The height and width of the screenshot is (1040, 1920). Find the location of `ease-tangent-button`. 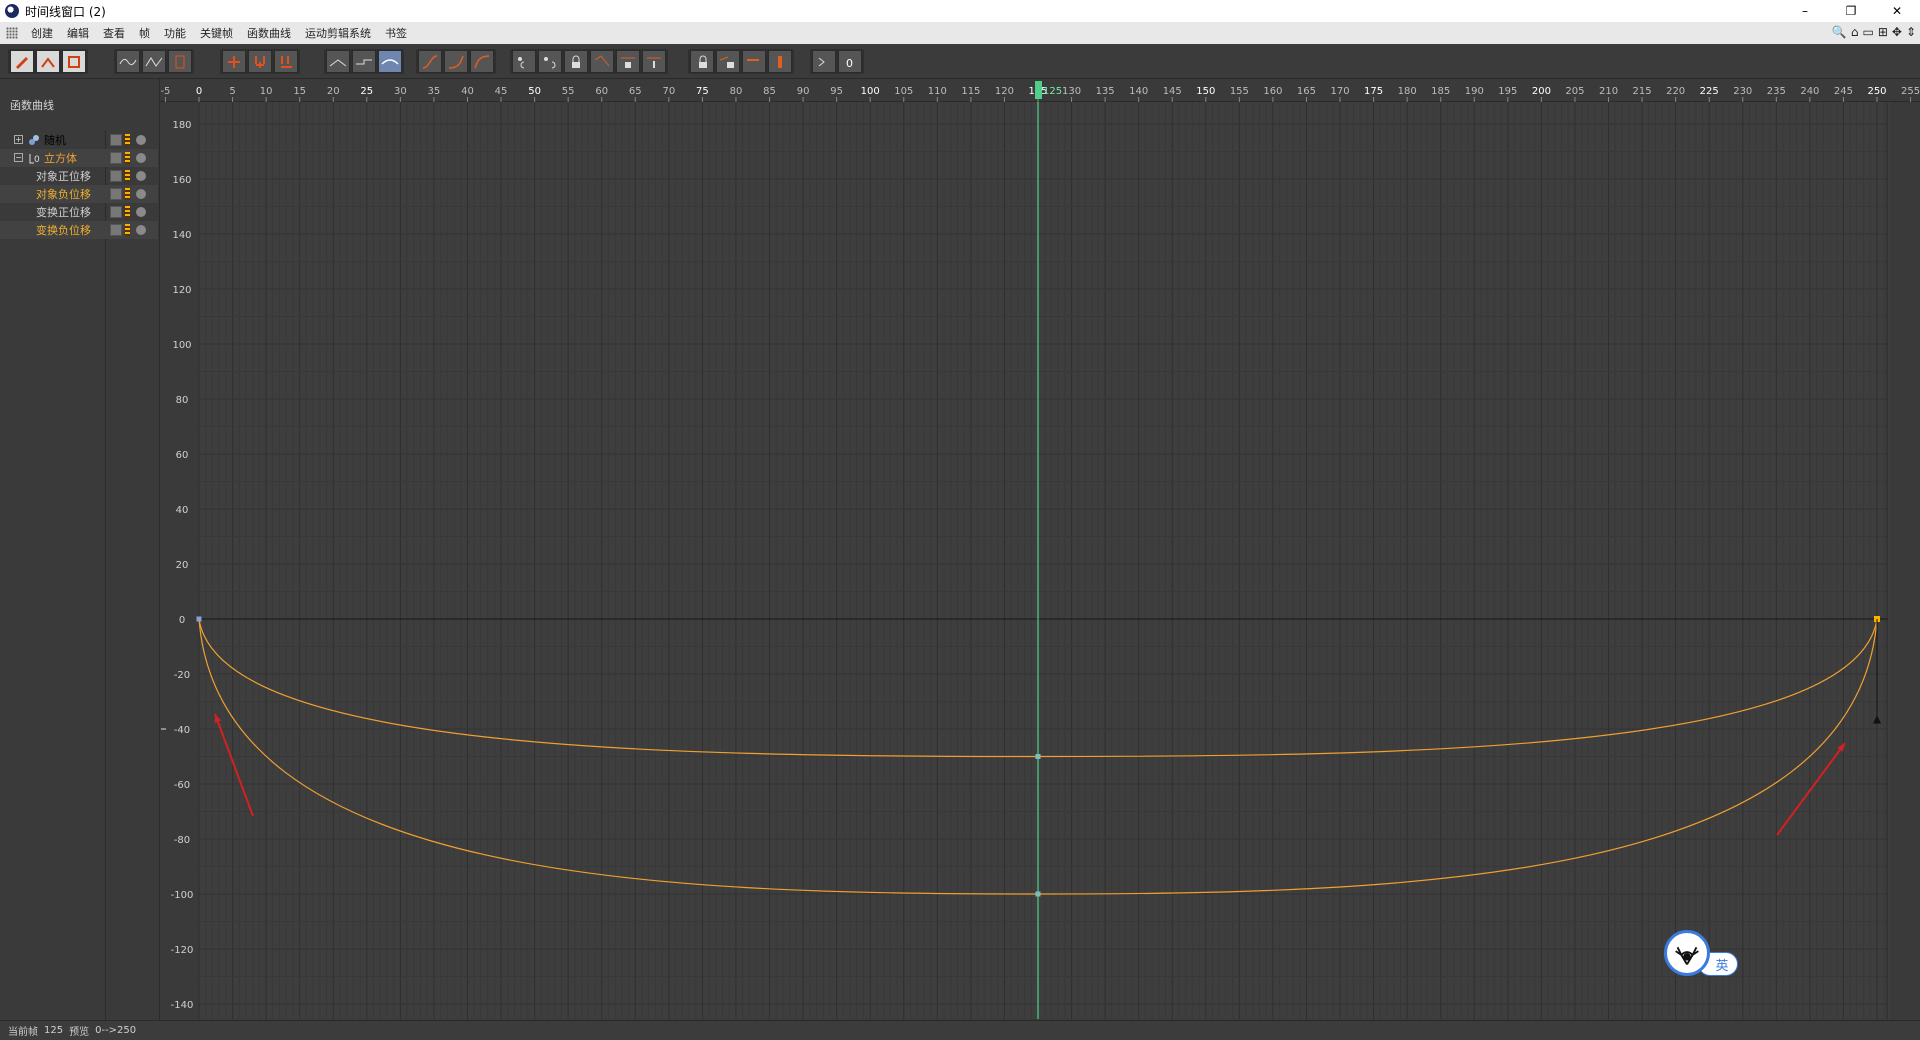

ease-tangent-button is located at coordinates (390, 61).